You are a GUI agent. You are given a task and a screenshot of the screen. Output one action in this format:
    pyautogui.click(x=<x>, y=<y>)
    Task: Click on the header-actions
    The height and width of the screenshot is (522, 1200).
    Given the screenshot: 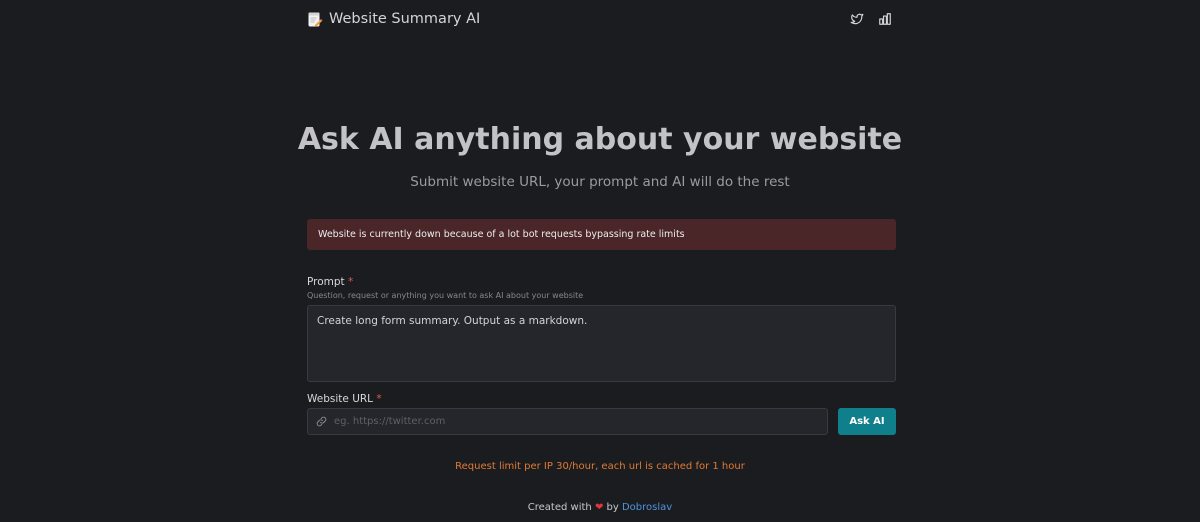 What is the action you would take?
    pyautogui.click(x=873, y=19)
    